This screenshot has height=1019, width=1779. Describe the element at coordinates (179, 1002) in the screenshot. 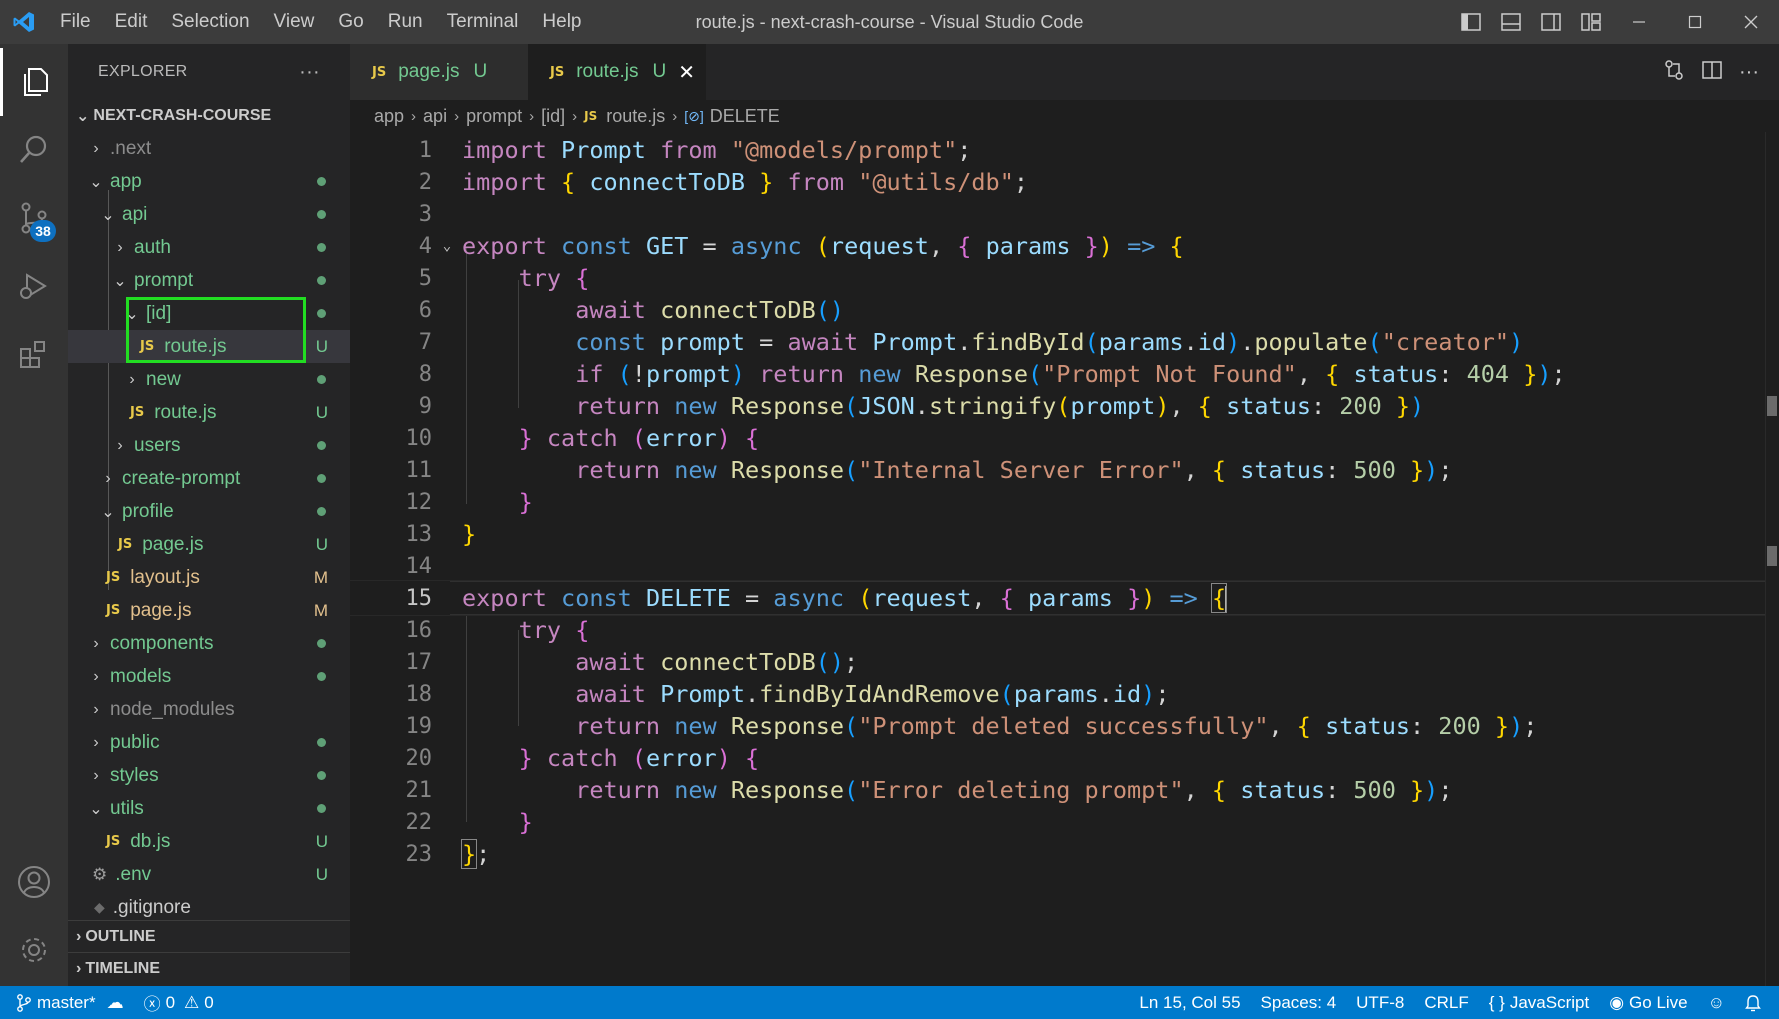

I see `problems-indicator: ⓧ 0 ⚠ 0` at that location.